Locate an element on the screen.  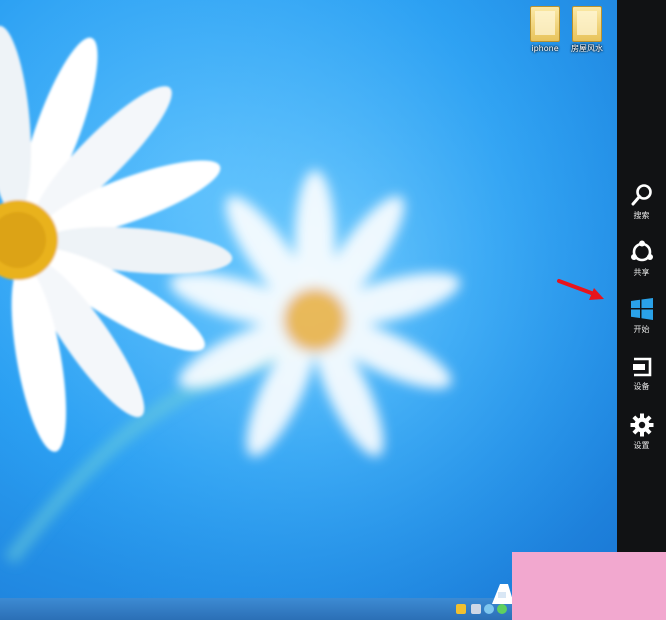
gear-icon is located at coordinates (641, 425).